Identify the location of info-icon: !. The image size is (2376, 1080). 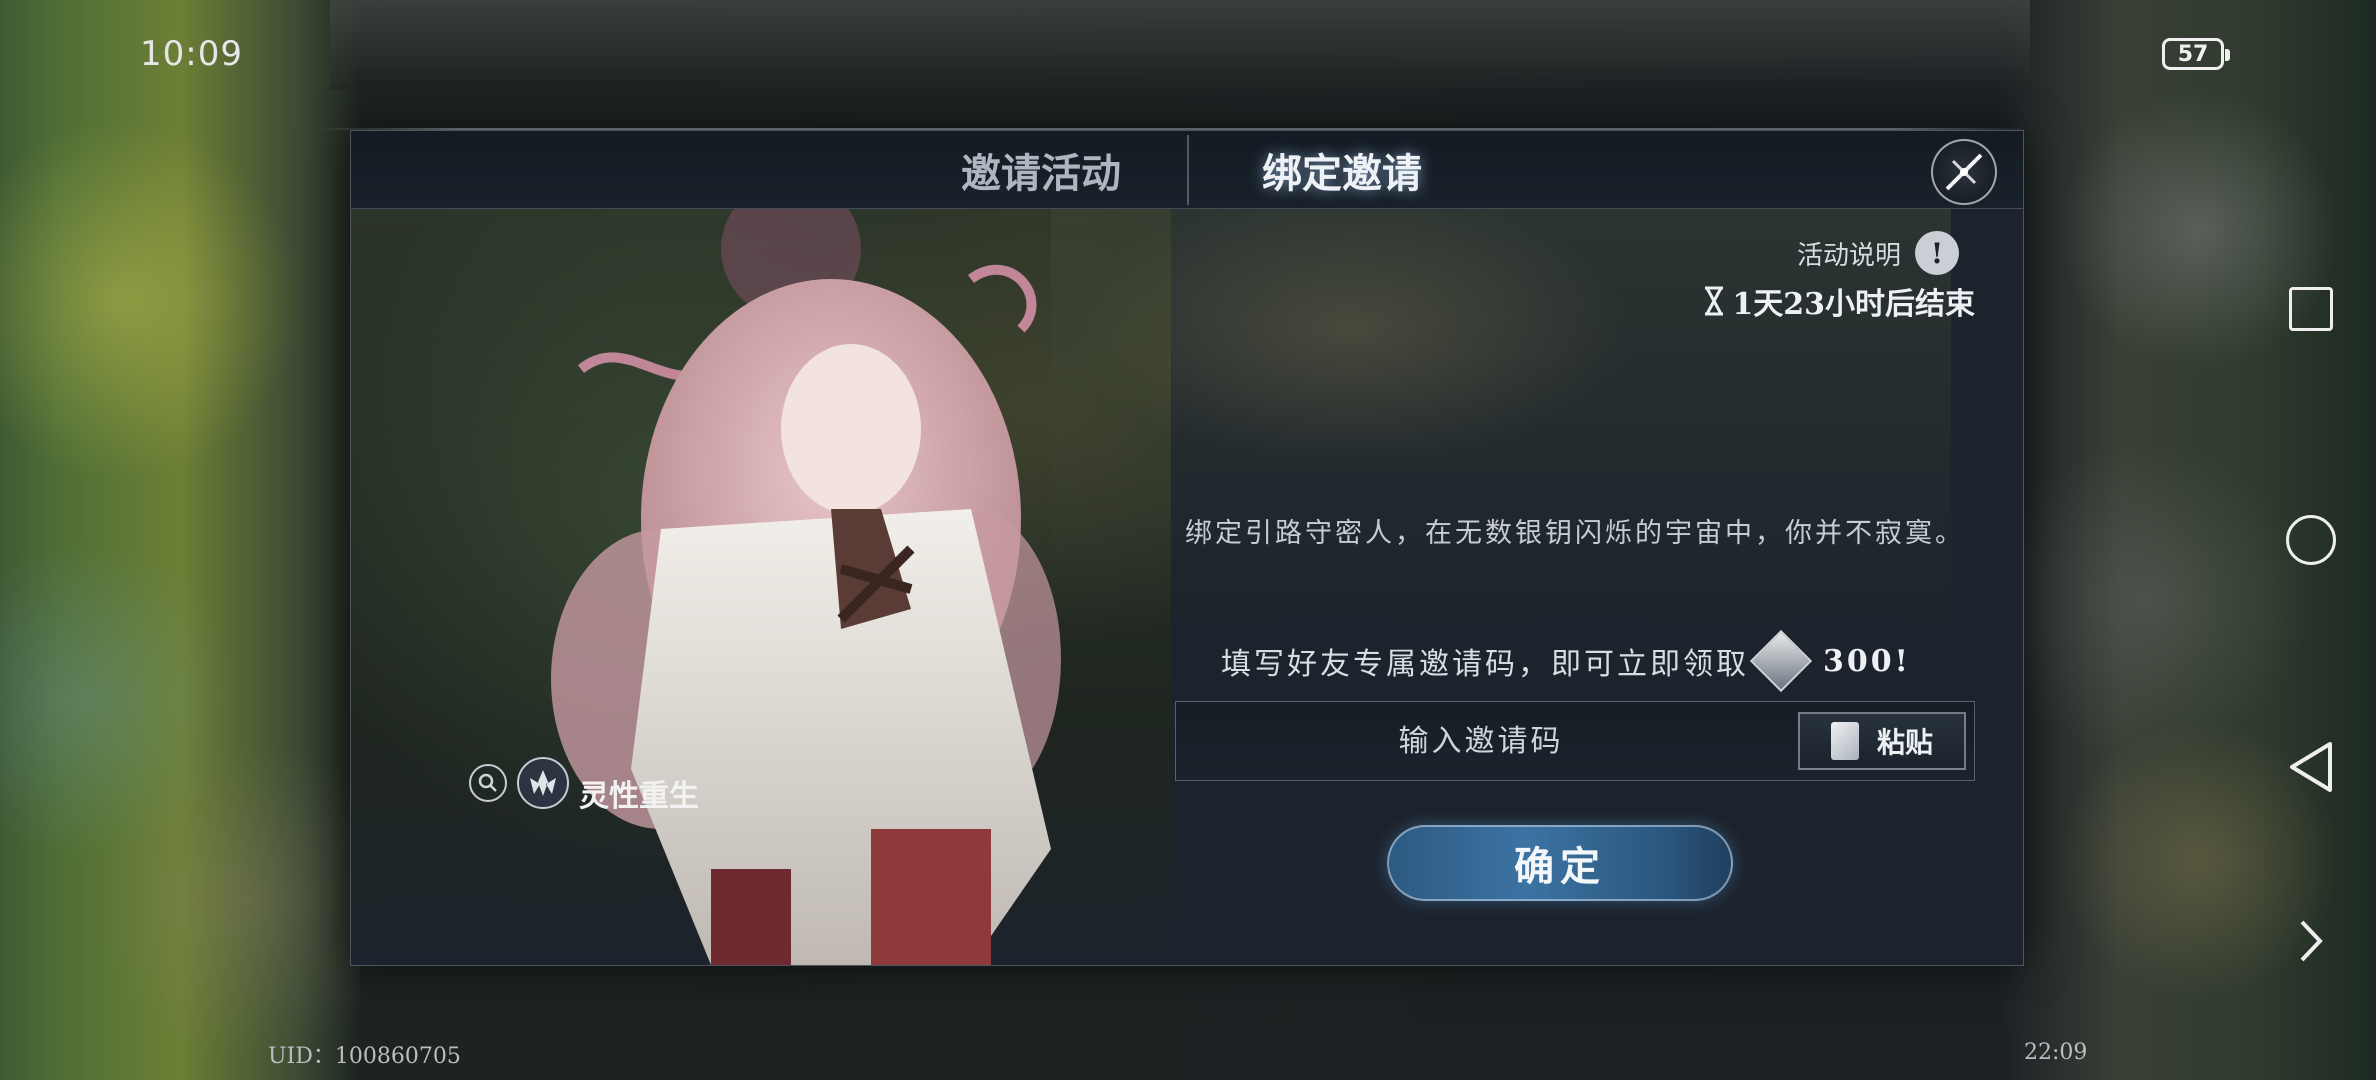
(1937, 253).